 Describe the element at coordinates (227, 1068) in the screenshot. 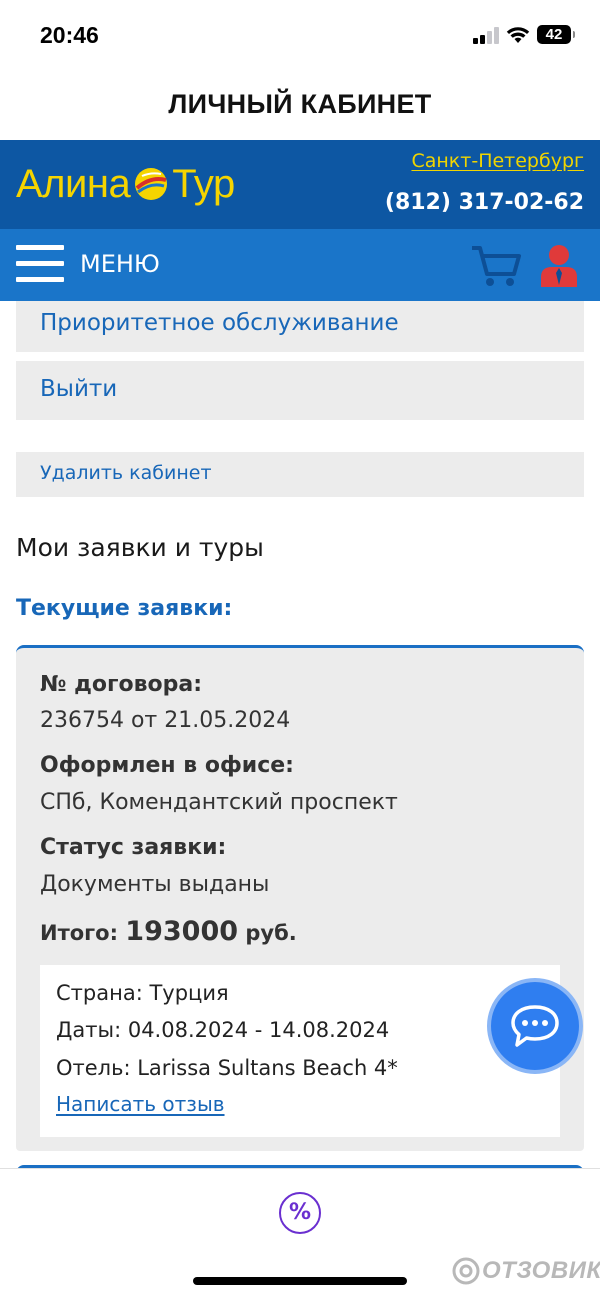

I see `tour-hotel: Отель: Larissa Sultans Beach 4*` at that location.